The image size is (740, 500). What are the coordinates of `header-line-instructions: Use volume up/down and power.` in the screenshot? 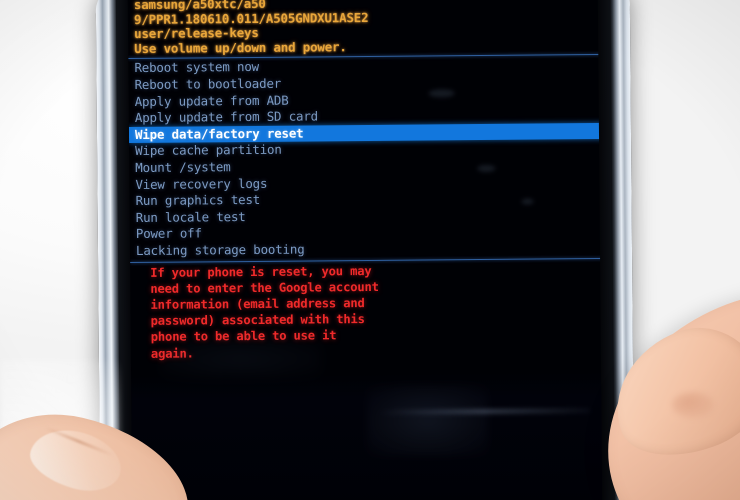 It's located at (240, 47).